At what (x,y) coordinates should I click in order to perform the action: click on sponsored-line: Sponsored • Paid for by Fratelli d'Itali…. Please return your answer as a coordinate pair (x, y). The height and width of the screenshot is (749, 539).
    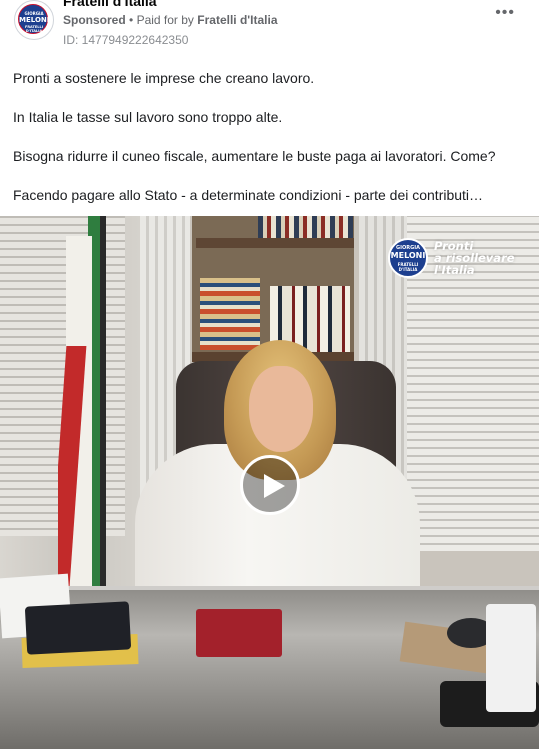
    Looking at the image, I should click on (170, 20).